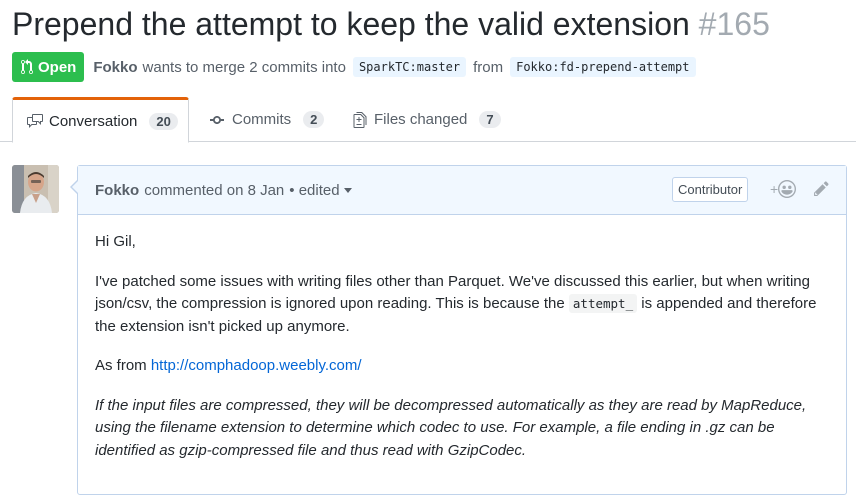  I want to click on edited-dropdown: • edited, so click(320, 190).